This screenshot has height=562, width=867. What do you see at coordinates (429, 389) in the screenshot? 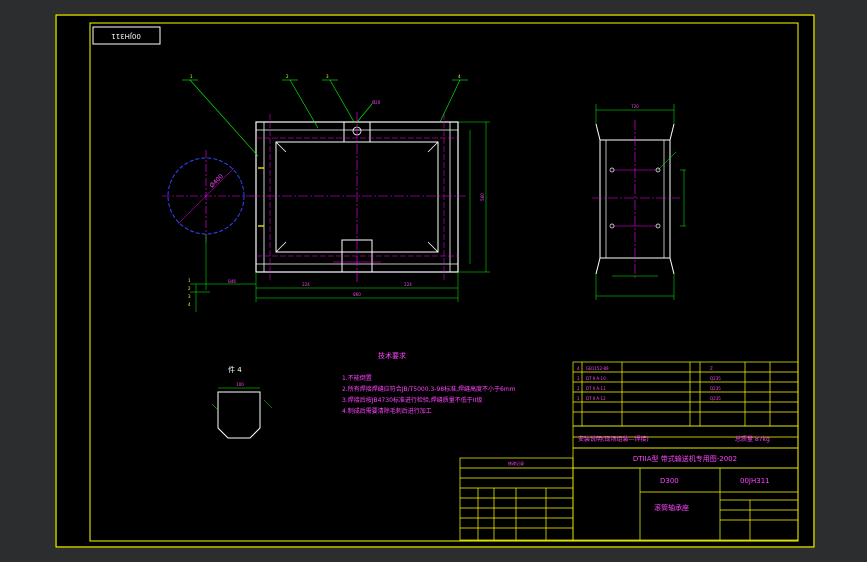
I see `note-line-2: 2.所有焊接焊缝应符合JB/T5000.3-98标准,焊缝高度不小于6mm` at bounding box center [429, 389].